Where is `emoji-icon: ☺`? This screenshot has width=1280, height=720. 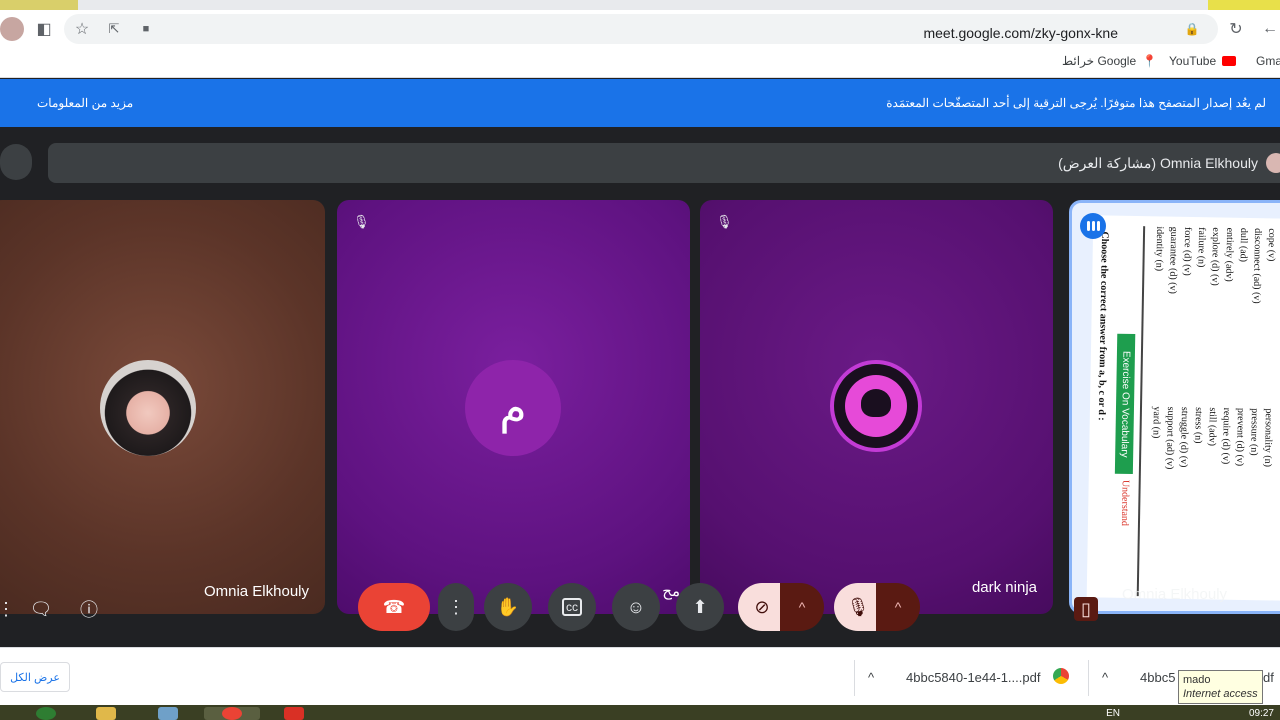 emoji-icon: ☺ is located at coordinates (636, 606).